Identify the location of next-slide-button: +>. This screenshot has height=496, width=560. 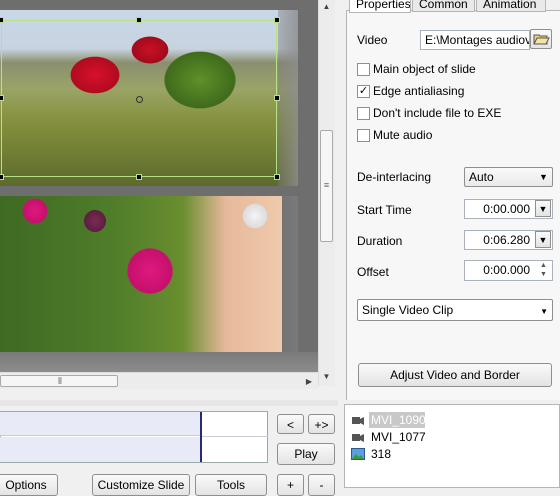
(321, 424).